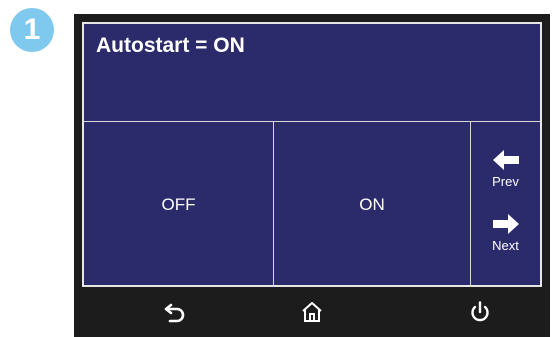 The image size is (558, 337). I want to click on home-button, so click(312, 312).